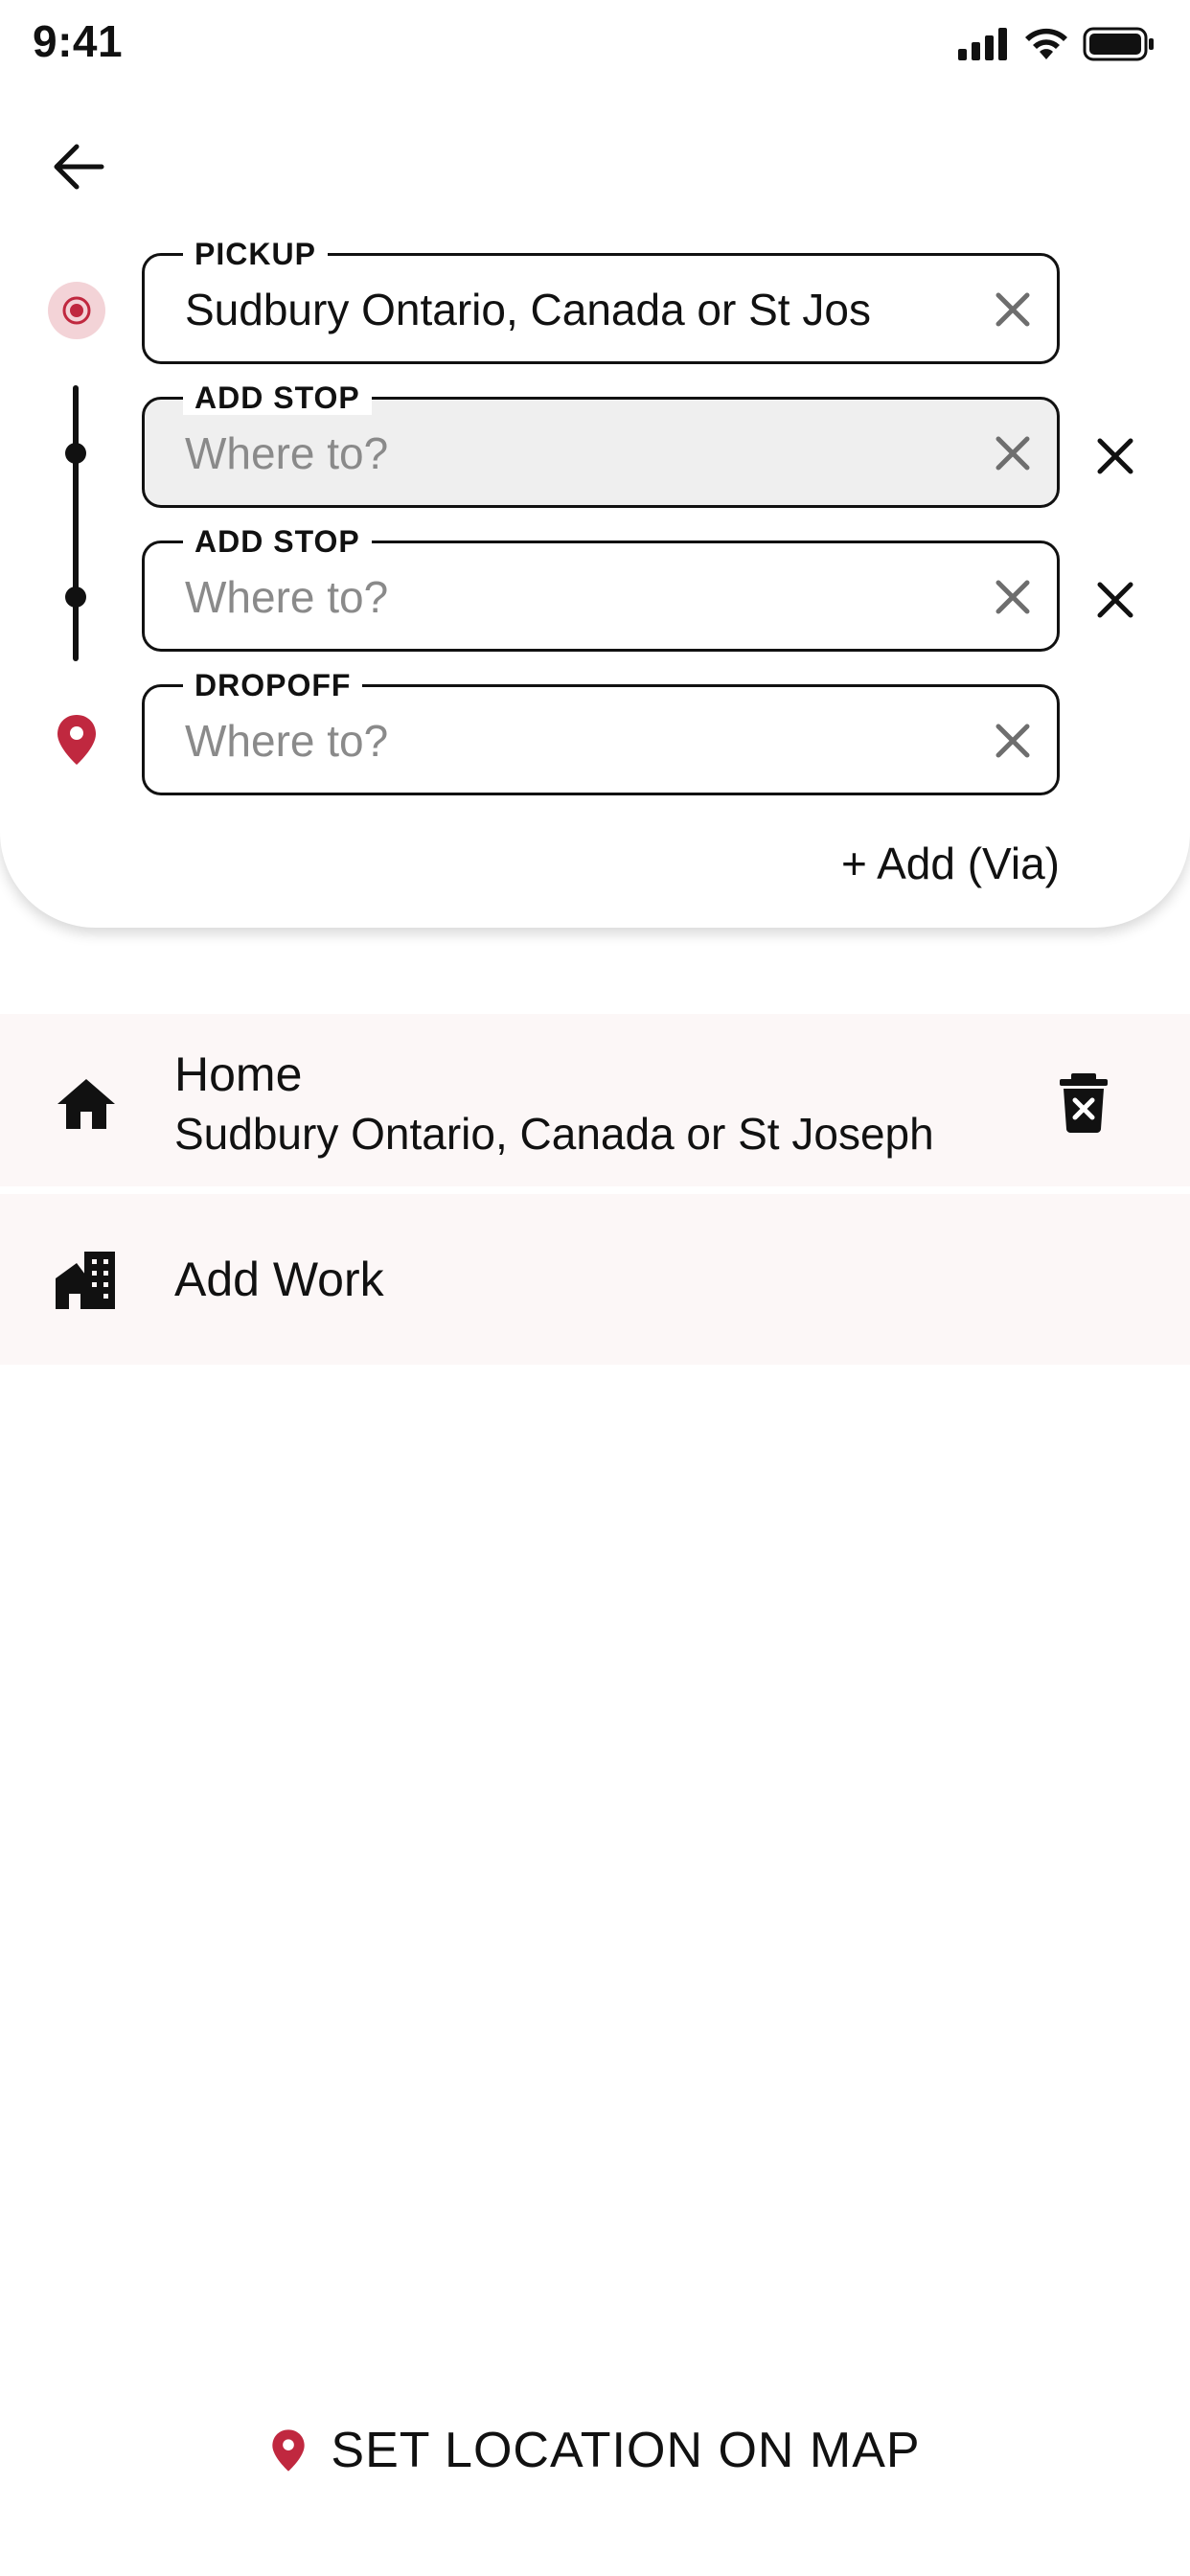 The height and width of the screenshot is (2576, 1190). I want to click on wifi-icon, so click(1046, 43).